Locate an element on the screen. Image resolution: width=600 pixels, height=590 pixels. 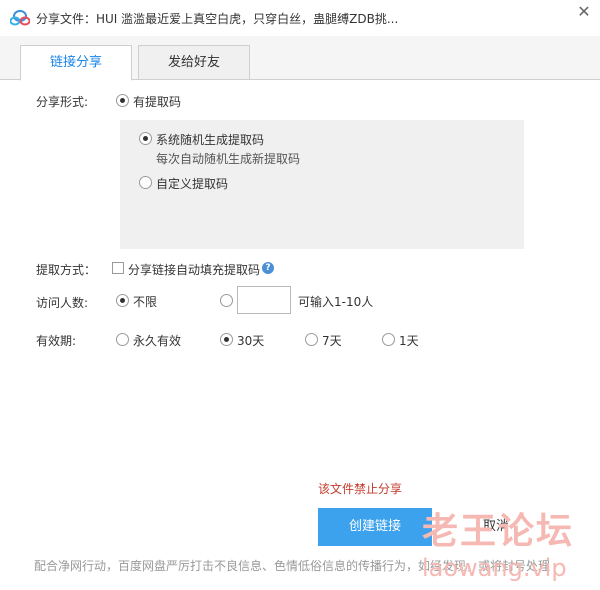
validity-1d-label: 1天 is located at coordinates (409, 341).